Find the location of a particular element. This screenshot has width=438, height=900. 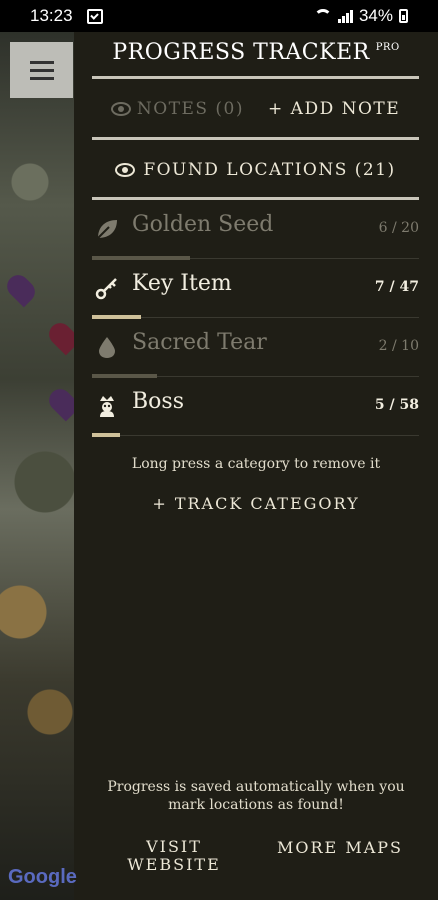

drop-icon is located at coordinates (107, 347).